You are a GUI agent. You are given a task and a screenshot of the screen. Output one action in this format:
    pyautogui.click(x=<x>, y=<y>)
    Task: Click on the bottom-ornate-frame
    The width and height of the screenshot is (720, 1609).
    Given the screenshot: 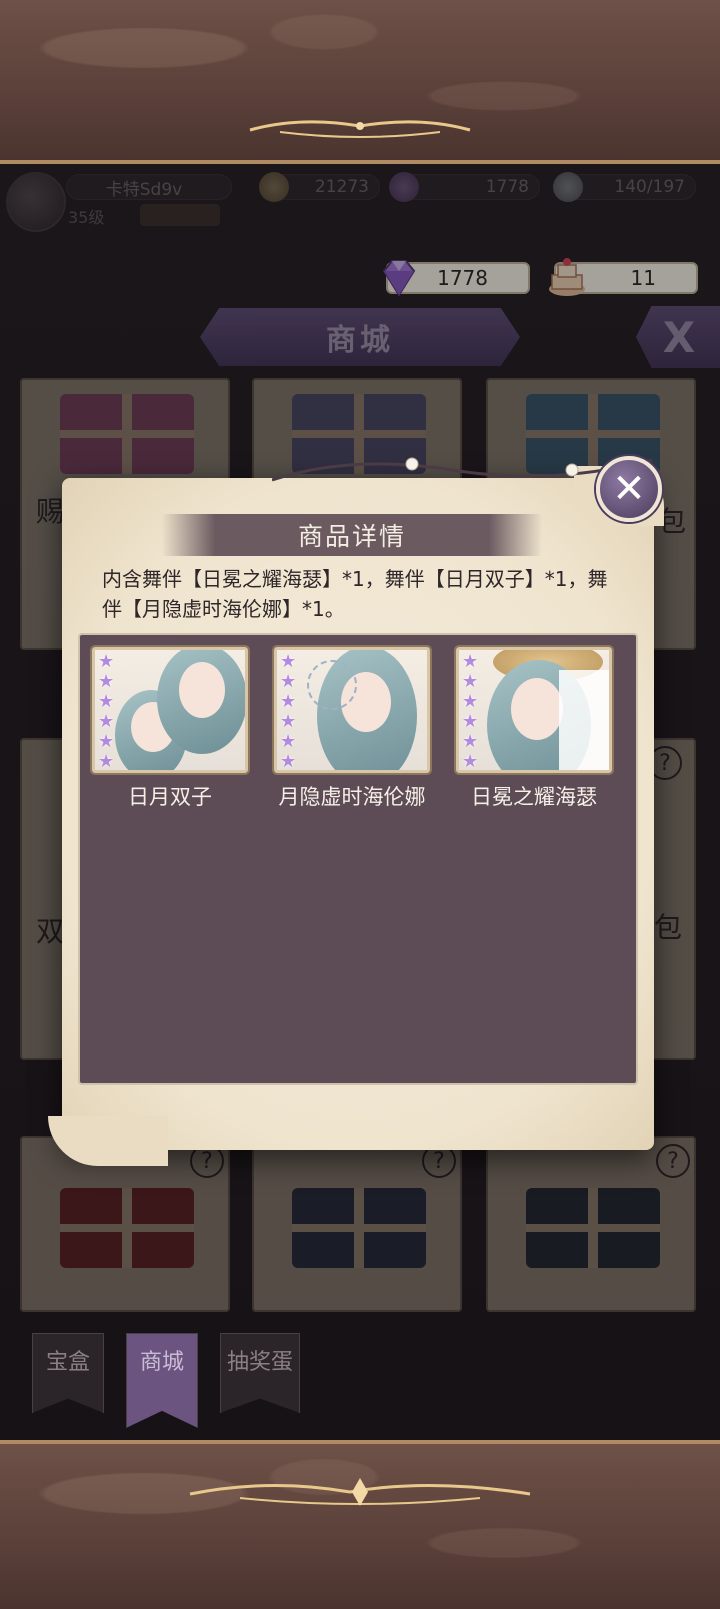 What is the action you would take?
    pyautogui.click(x=360, y=1524)
    